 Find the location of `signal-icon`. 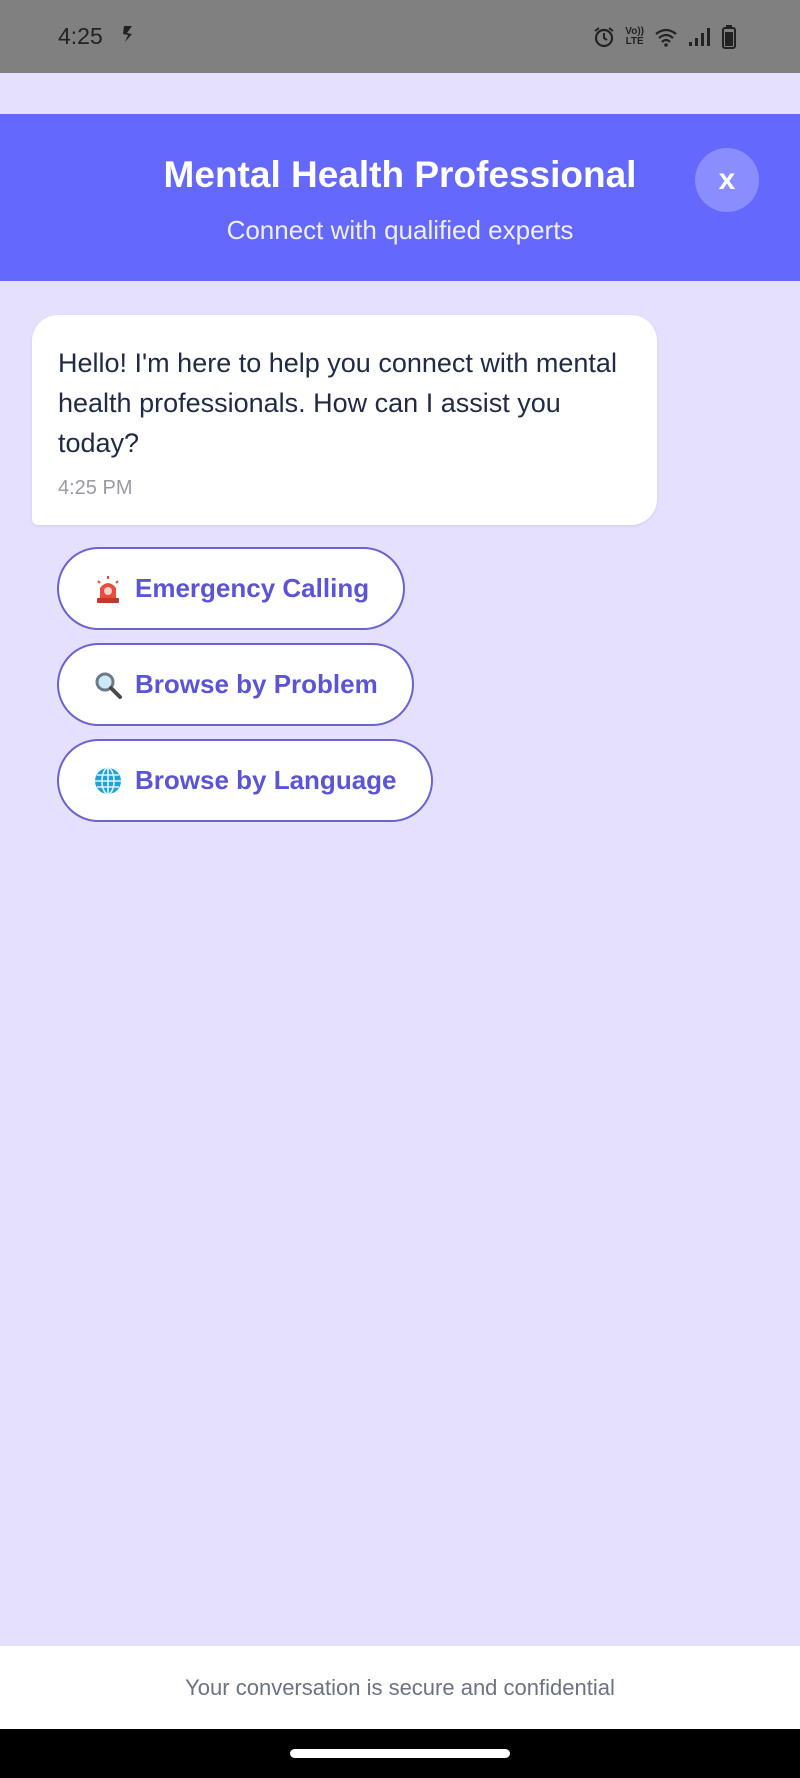

signal-icon is located at coordinates (700, 37).